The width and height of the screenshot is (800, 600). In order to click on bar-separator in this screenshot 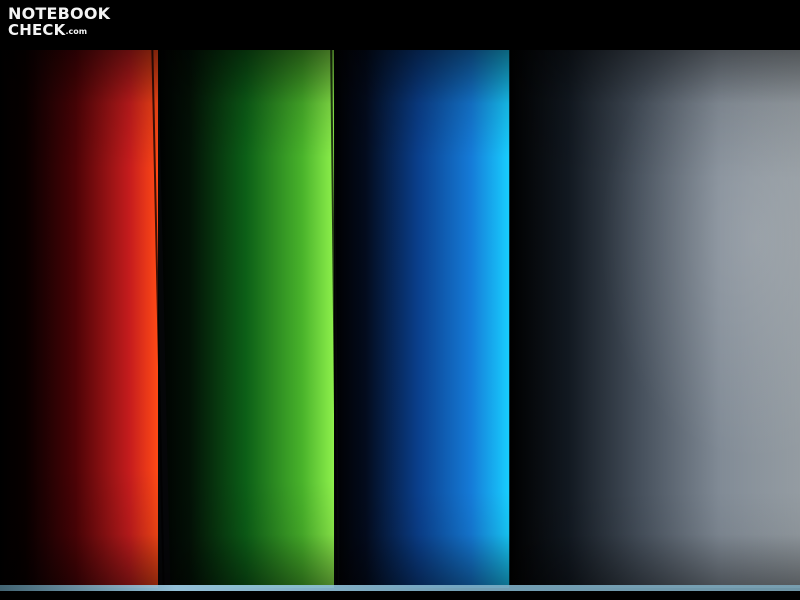, I will do `click(510, 319)`.